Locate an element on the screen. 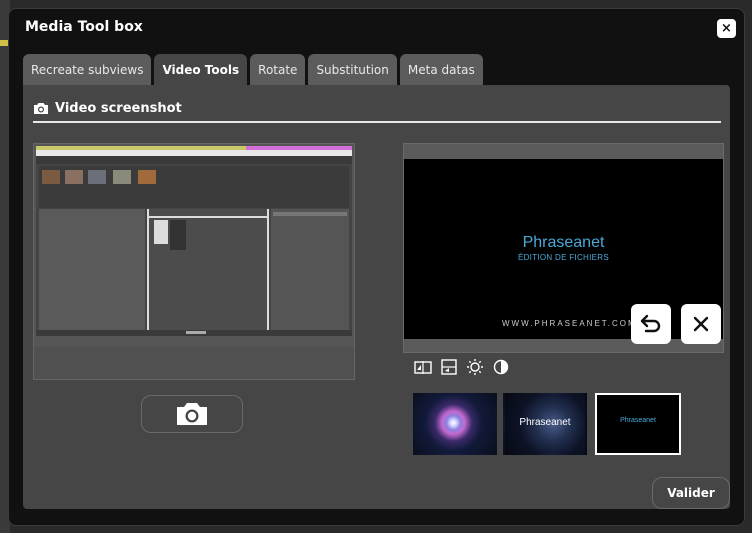 The height and width of the screenshot is (533, 752). flip-horizontal-icon is located at coordinates (423, 367).